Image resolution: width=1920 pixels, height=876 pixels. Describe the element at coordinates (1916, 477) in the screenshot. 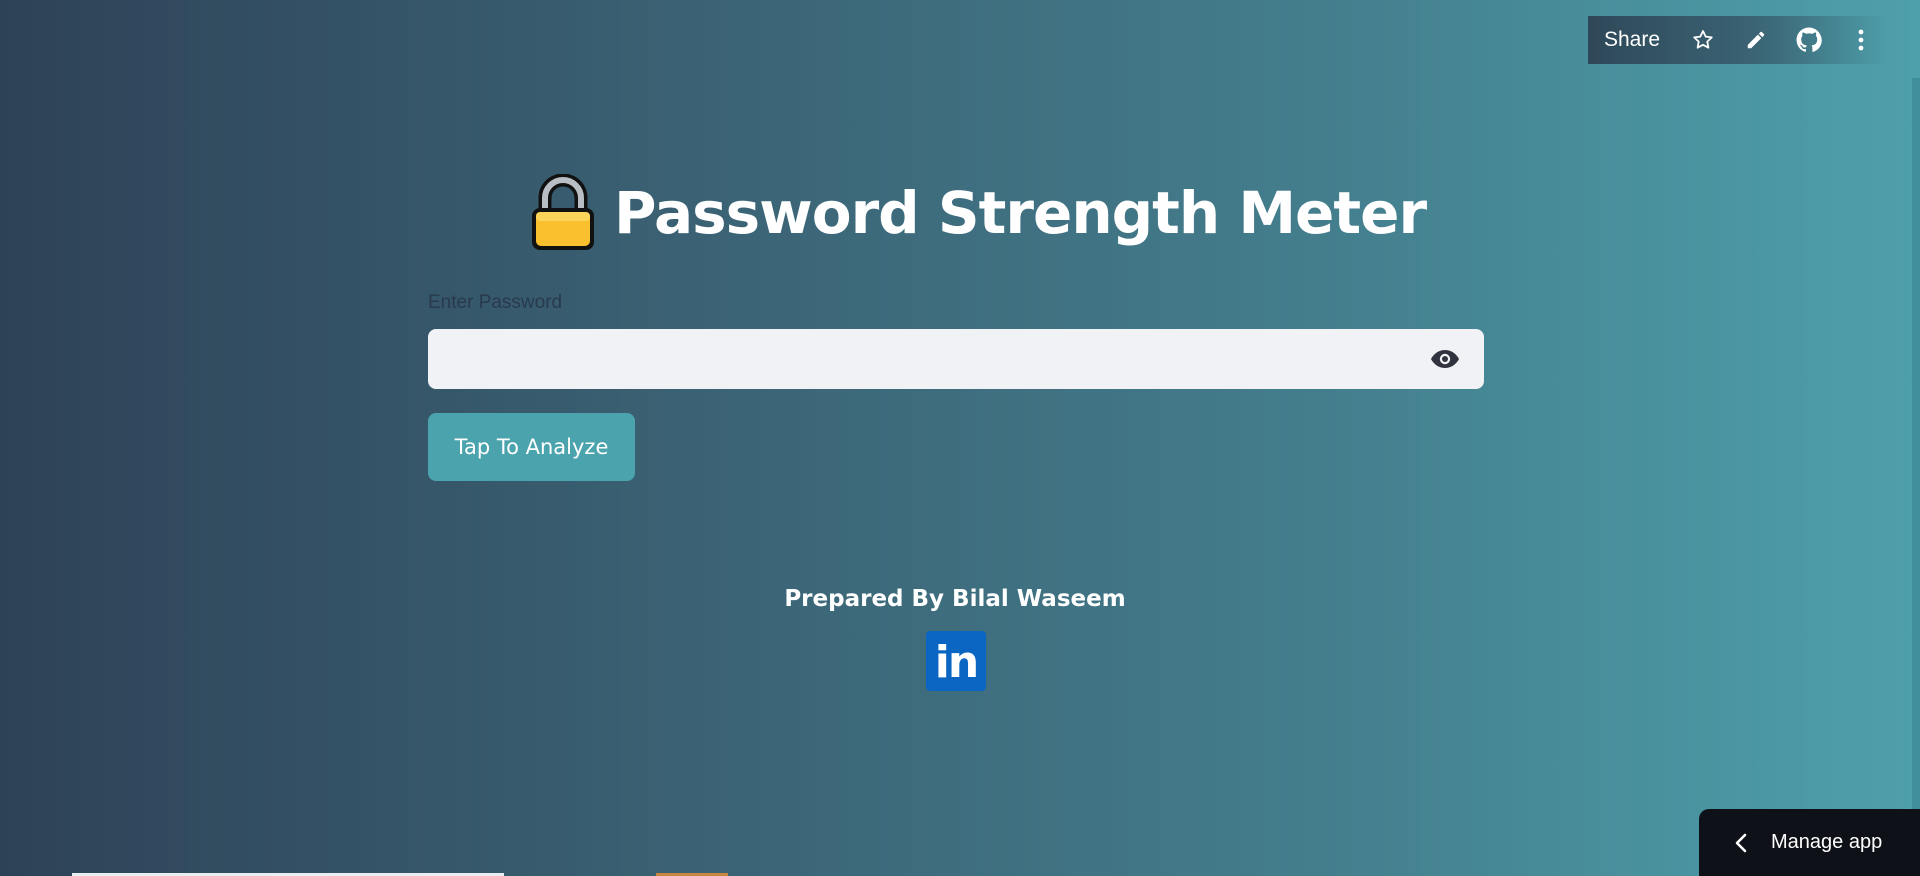

I see `scrollbar` at that location.